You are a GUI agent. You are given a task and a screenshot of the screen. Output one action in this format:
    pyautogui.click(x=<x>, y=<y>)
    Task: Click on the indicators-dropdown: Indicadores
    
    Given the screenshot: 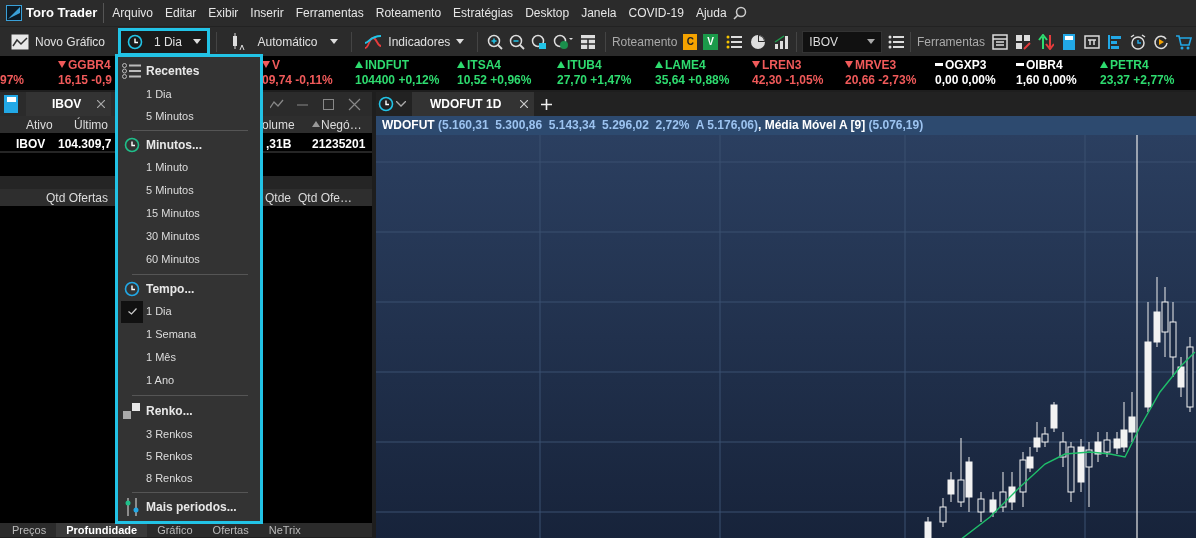 What is the action you would take?
    pyautogui.click(x=414, y=41)
    